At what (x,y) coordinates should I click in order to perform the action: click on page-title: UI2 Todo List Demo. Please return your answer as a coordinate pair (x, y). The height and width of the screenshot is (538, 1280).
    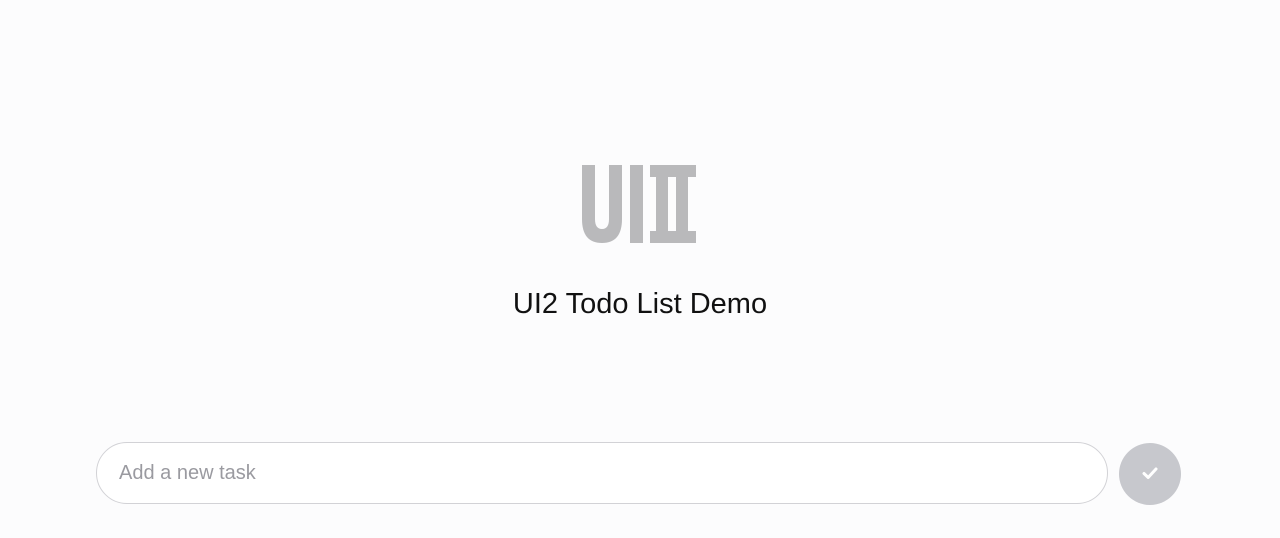
    Looking at the image, I should click on (640, 304).